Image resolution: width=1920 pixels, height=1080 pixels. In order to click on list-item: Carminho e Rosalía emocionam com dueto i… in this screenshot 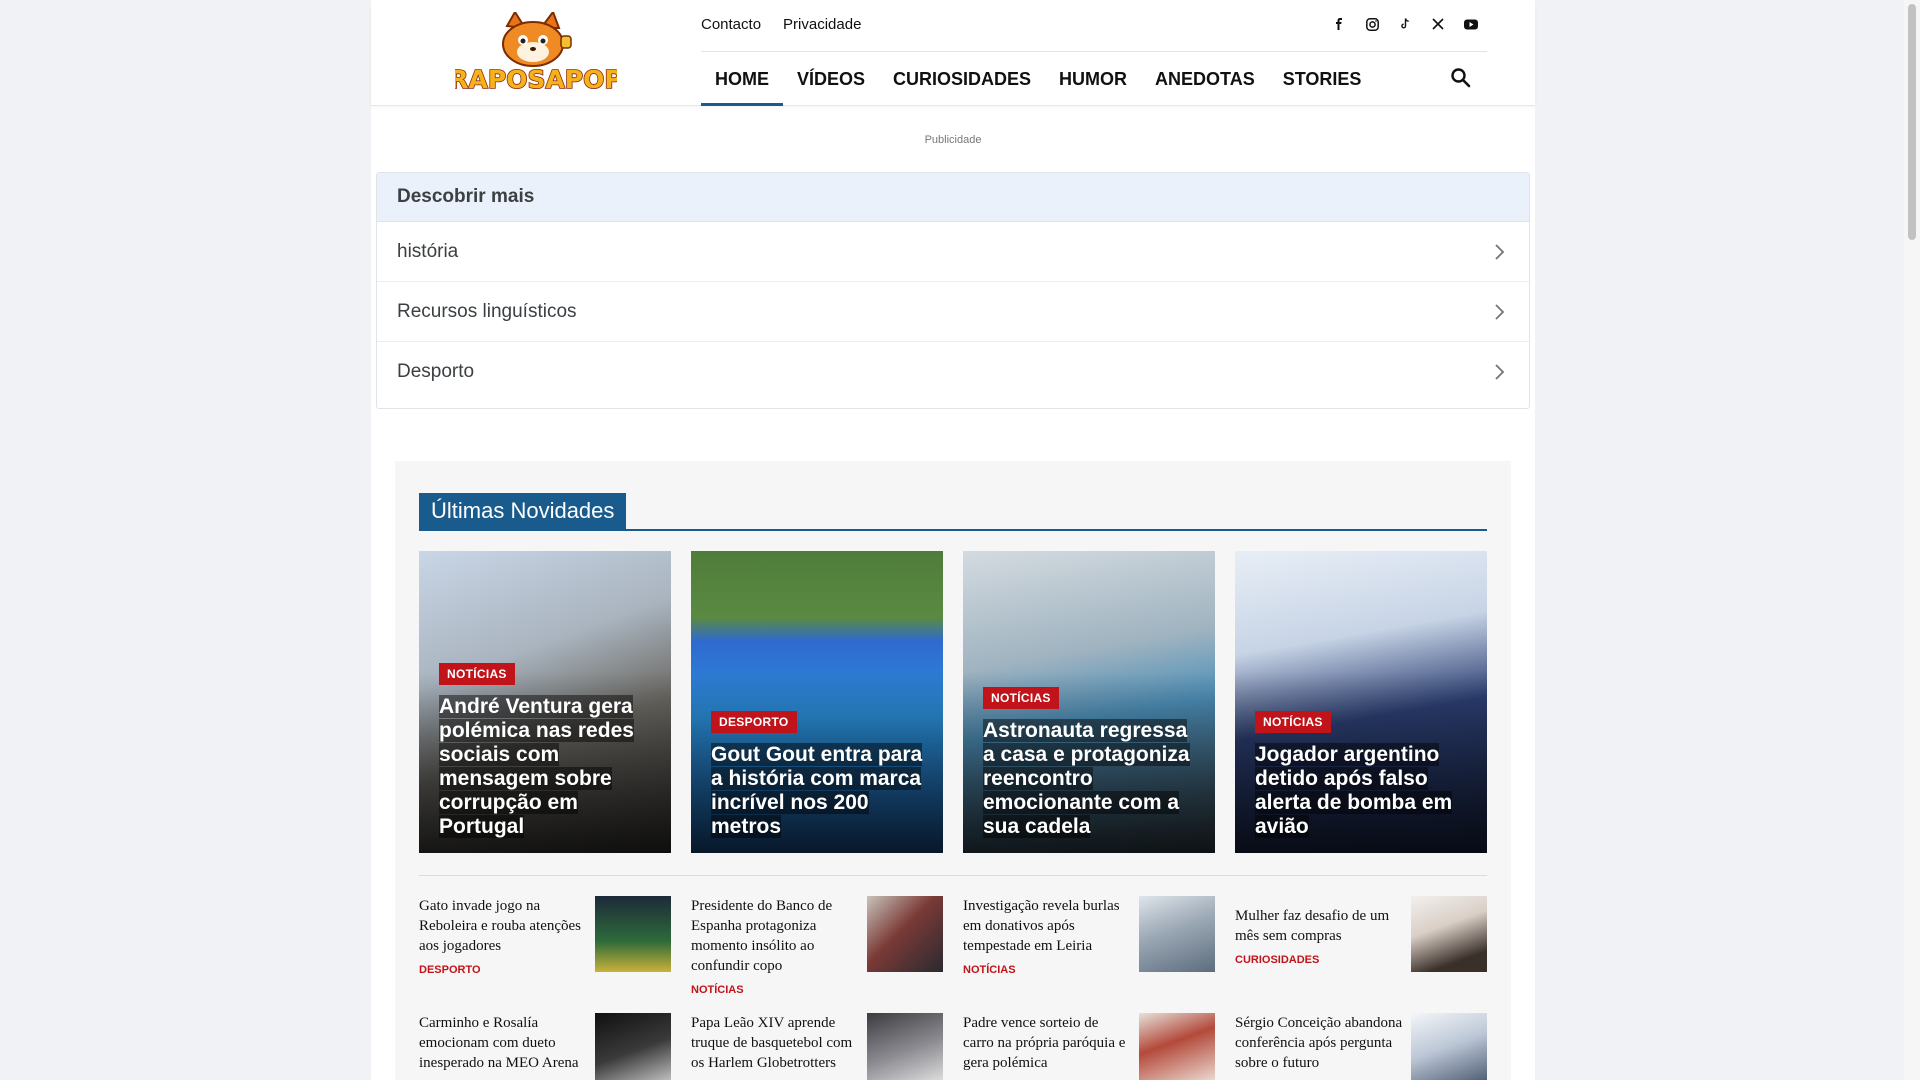, I will do `click(545, 1046)`.